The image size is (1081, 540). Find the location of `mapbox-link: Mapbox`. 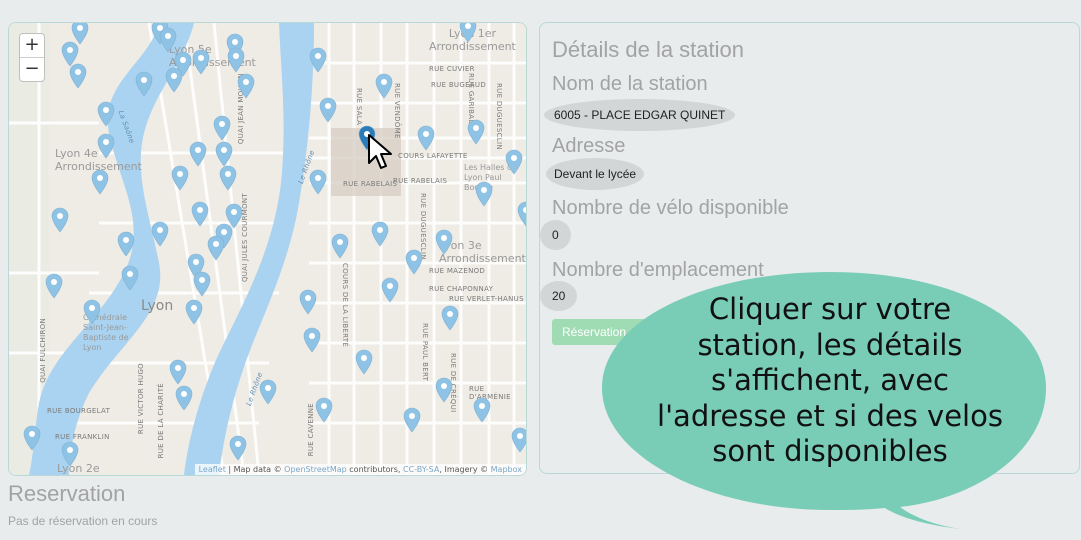

mapbox-link: Mapbox is located at coordinates (506, 469).